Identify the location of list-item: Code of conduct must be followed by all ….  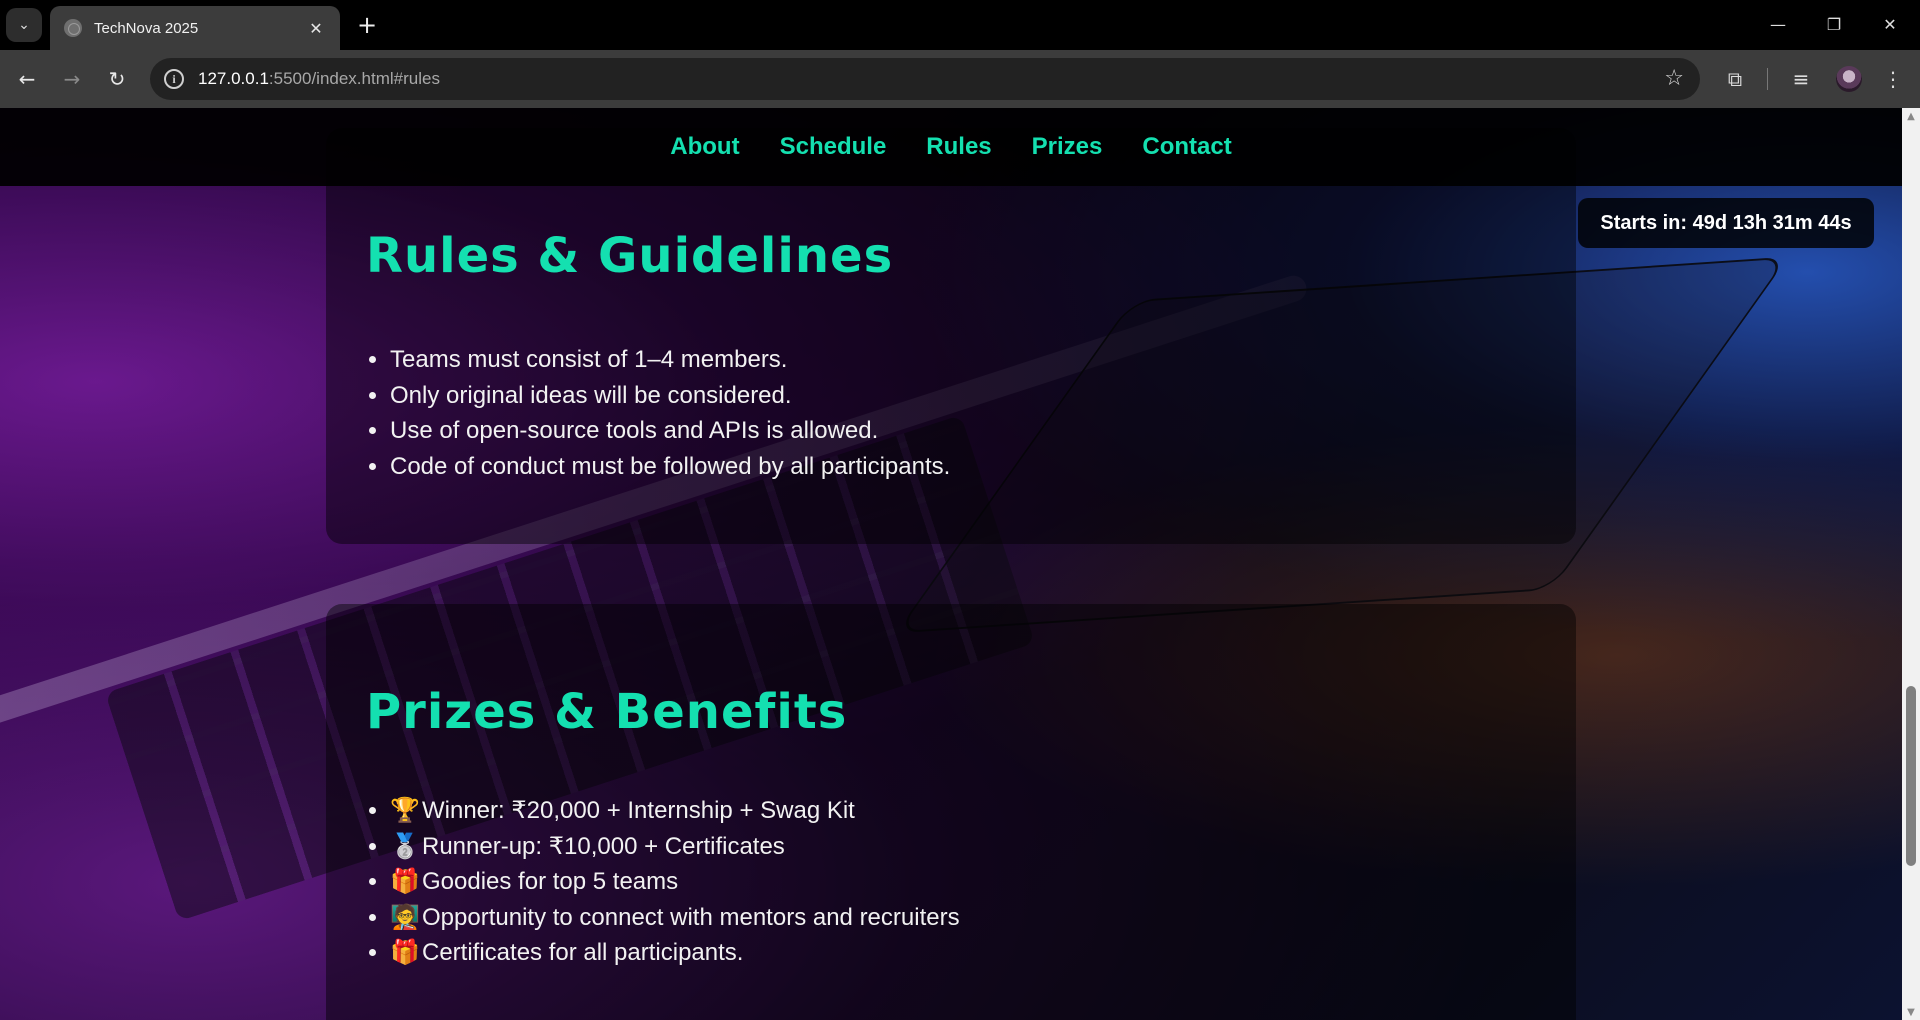
(670, 467).